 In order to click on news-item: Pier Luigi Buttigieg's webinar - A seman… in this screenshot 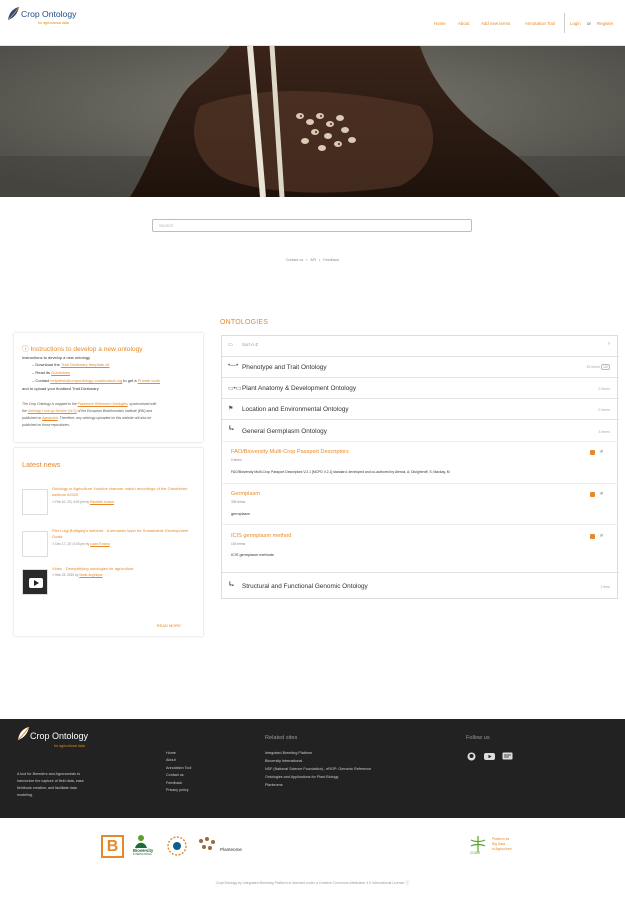, I will do `click(109, 543)`.